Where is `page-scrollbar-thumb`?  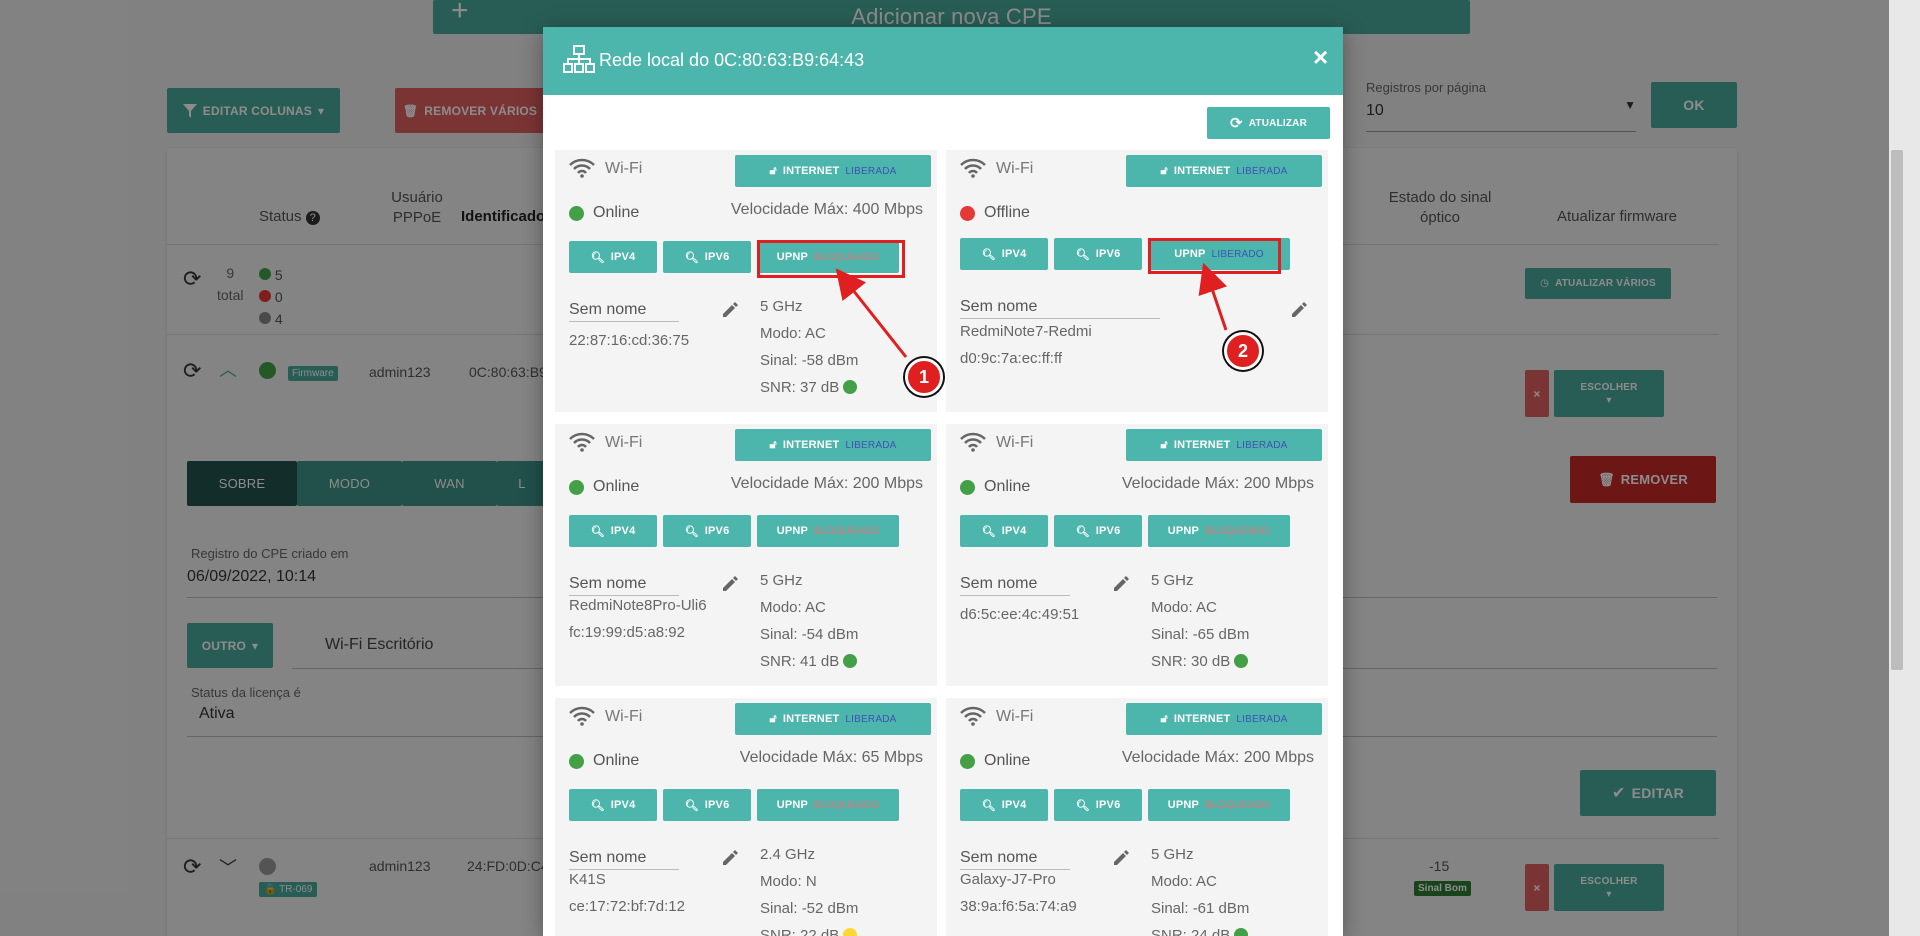 page-scrollbar-thumb is located at coordinates (1897, 410).